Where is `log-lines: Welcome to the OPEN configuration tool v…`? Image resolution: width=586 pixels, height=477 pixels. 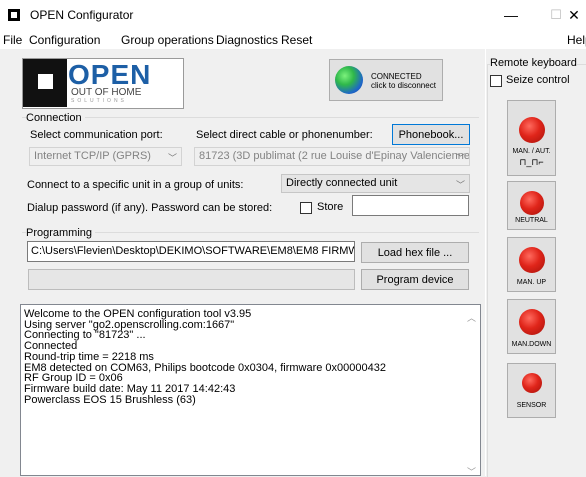 log-lines: Welcome to the OPEN configuration tool v… is located at coordinates (205, 357).